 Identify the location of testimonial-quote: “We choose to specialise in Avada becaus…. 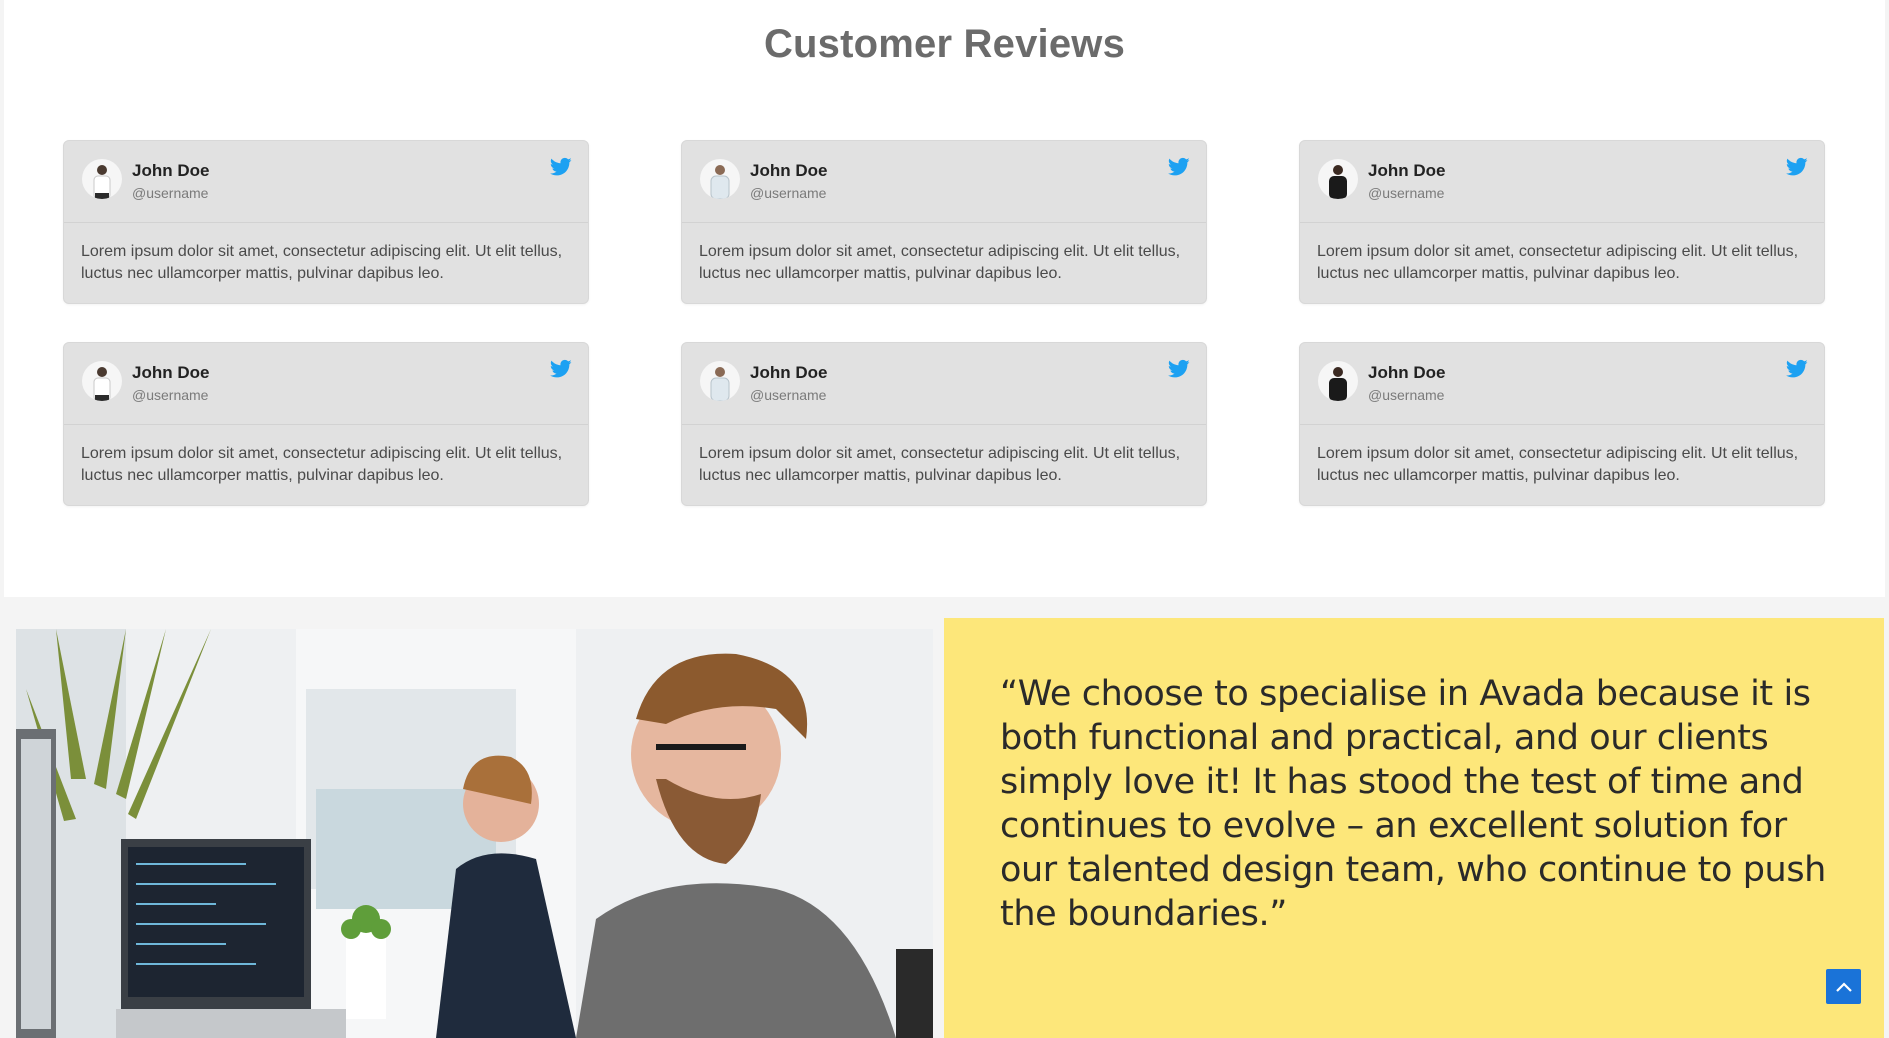
(1413, 804).